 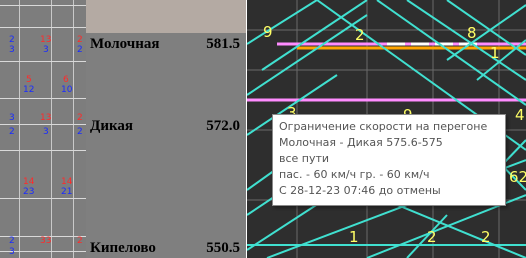 What do you see at coordinates (67, 192) in the screenshot?
I see `grid-number: 21` at bounding box center [67, 192].